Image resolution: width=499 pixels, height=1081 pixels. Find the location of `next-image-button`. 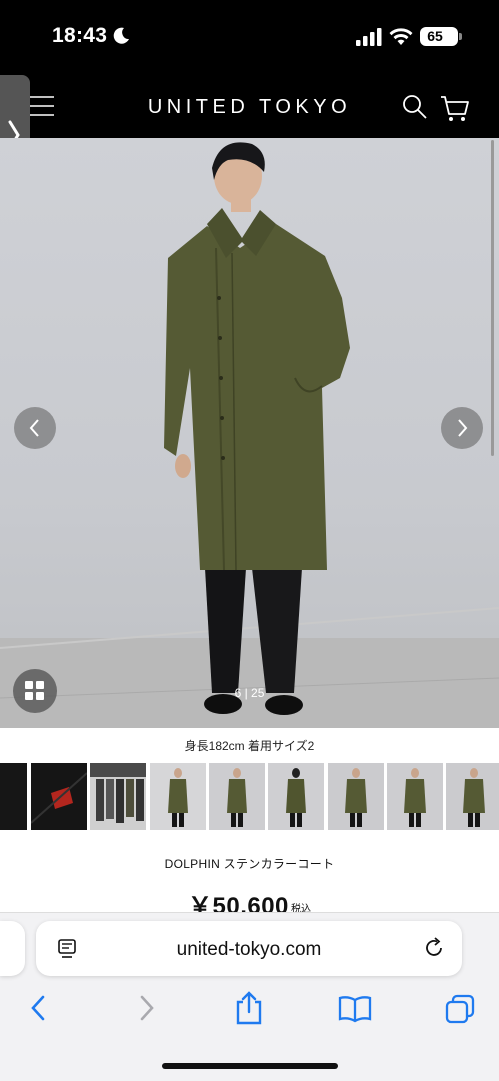

next-image-button is located at coordinates (462, 428).